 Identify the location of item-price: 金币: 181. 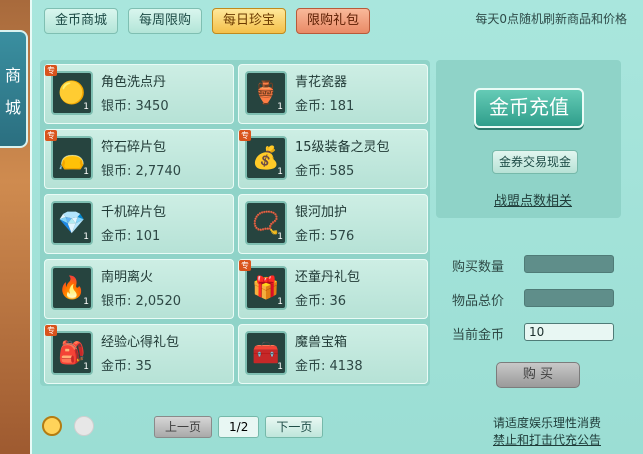
(325, 106).